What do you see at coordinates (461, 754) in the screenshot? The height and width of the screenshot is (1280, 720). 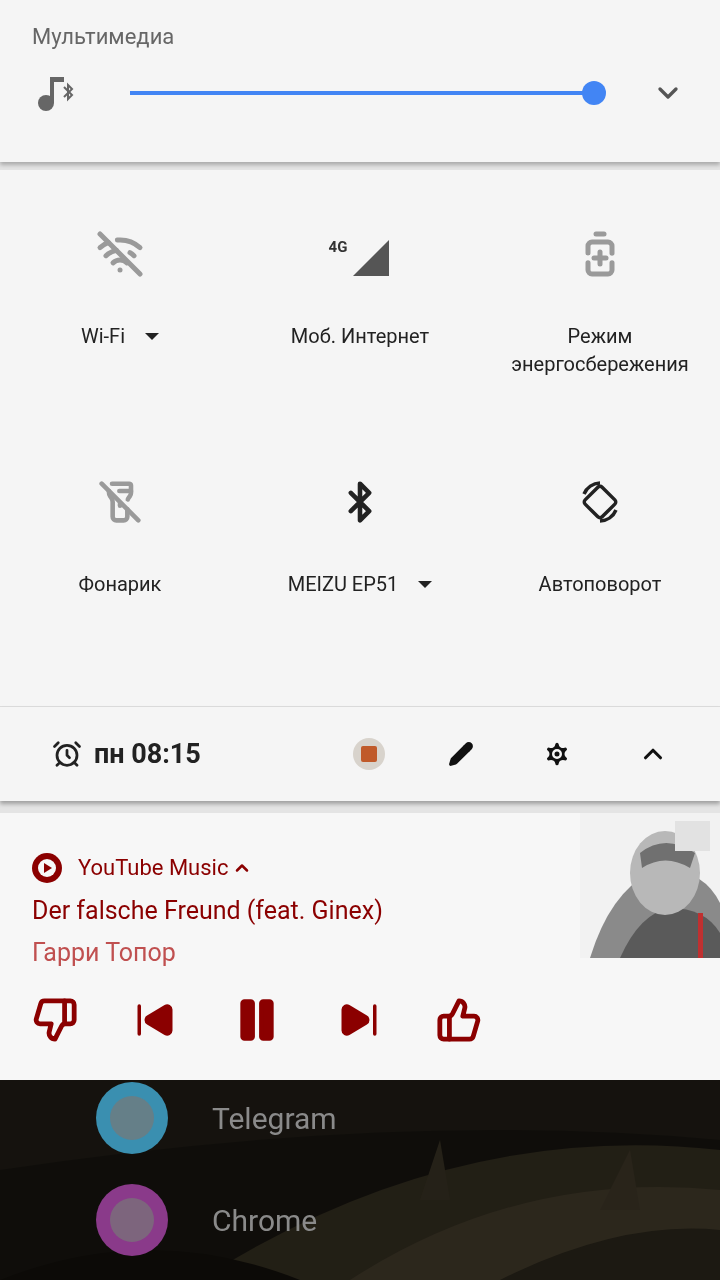 I see `edit-icon` at bounding box center [461, 754].